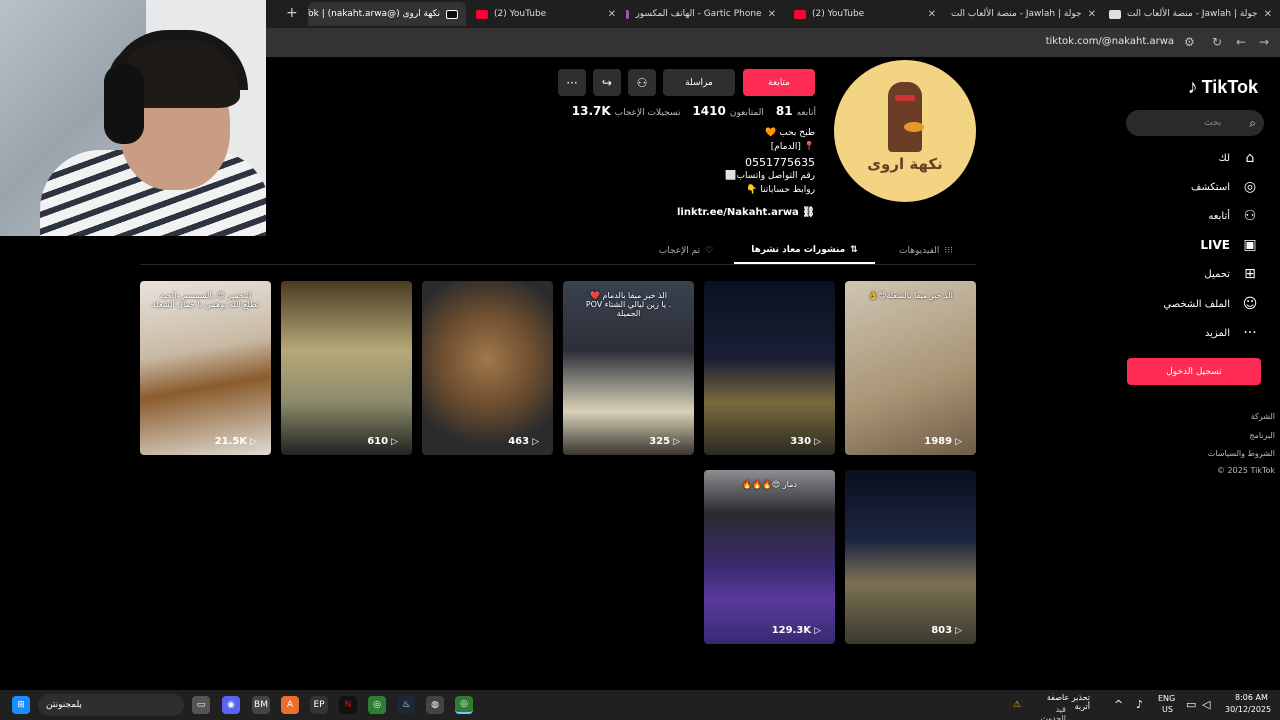 This screenshot has width=1280, height=720. Describe the element at coordinates (1195, 123) in the screenshot. I see `search-input: بحث ⌕` at that location.